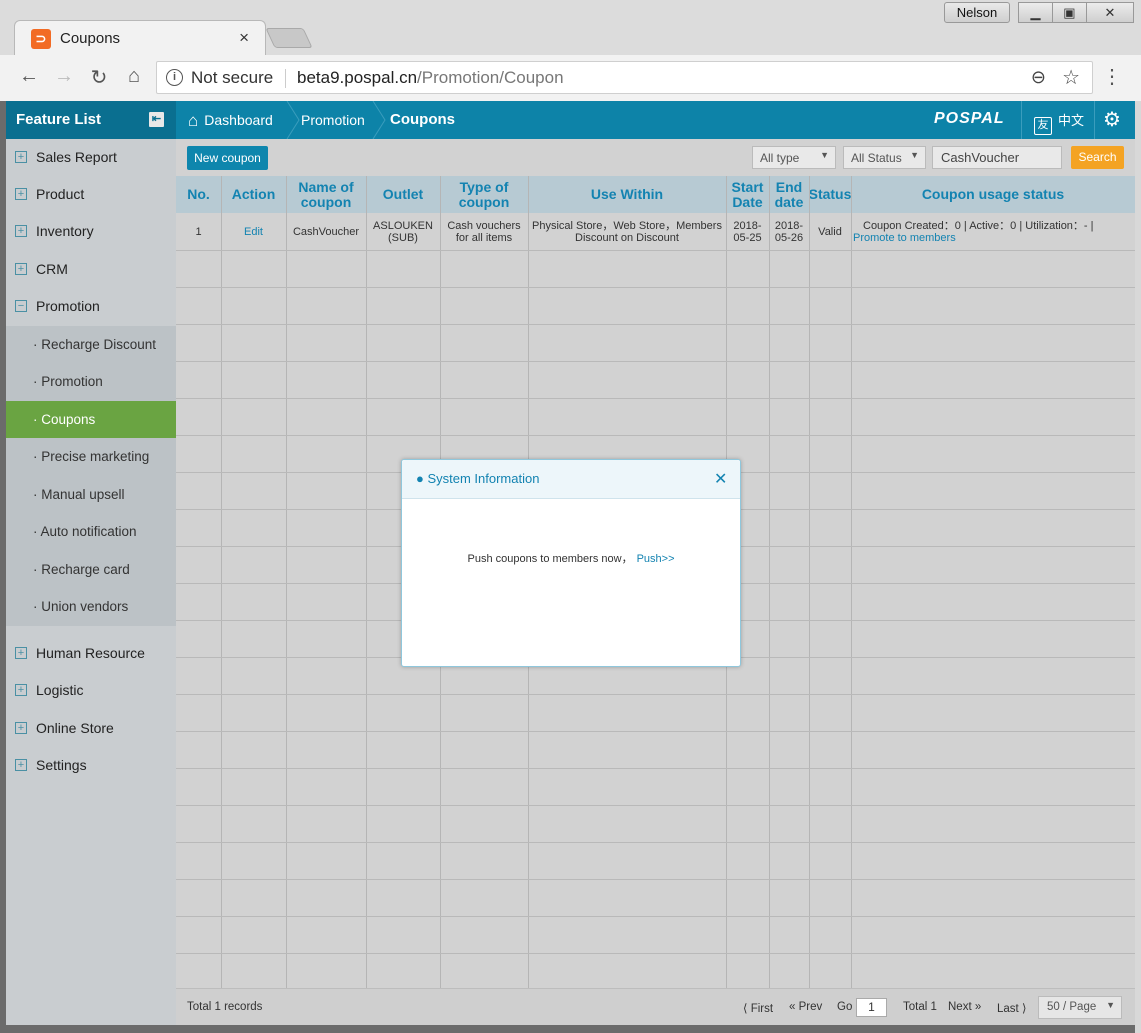 This screenshot has height=1033, width=1141. Describe the element at coordinates (810, 1007) in the screenshot. I see `prev-label: Prev` at that location.